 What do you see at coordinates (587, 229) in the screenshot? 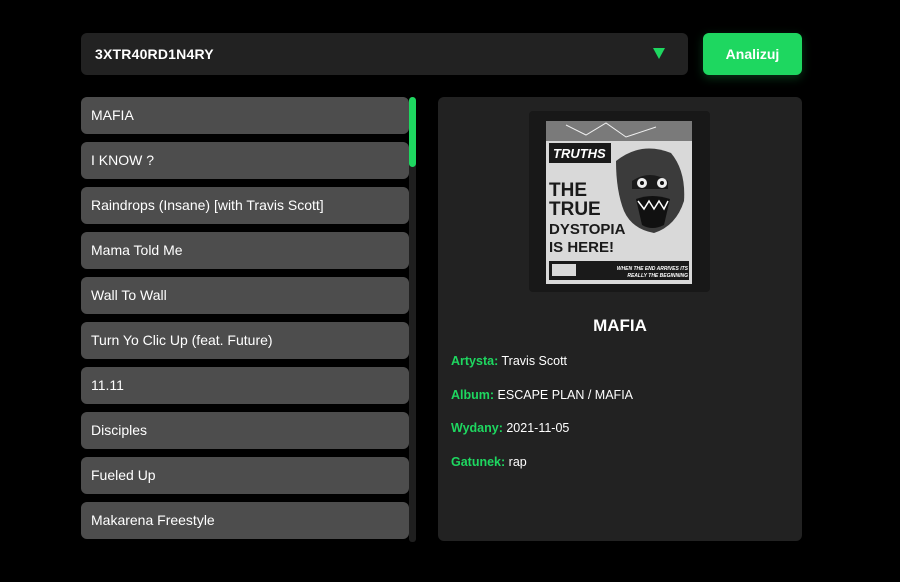
I see `cover-headline-line: DYSTOPIA` at bounding box center [587, 229].